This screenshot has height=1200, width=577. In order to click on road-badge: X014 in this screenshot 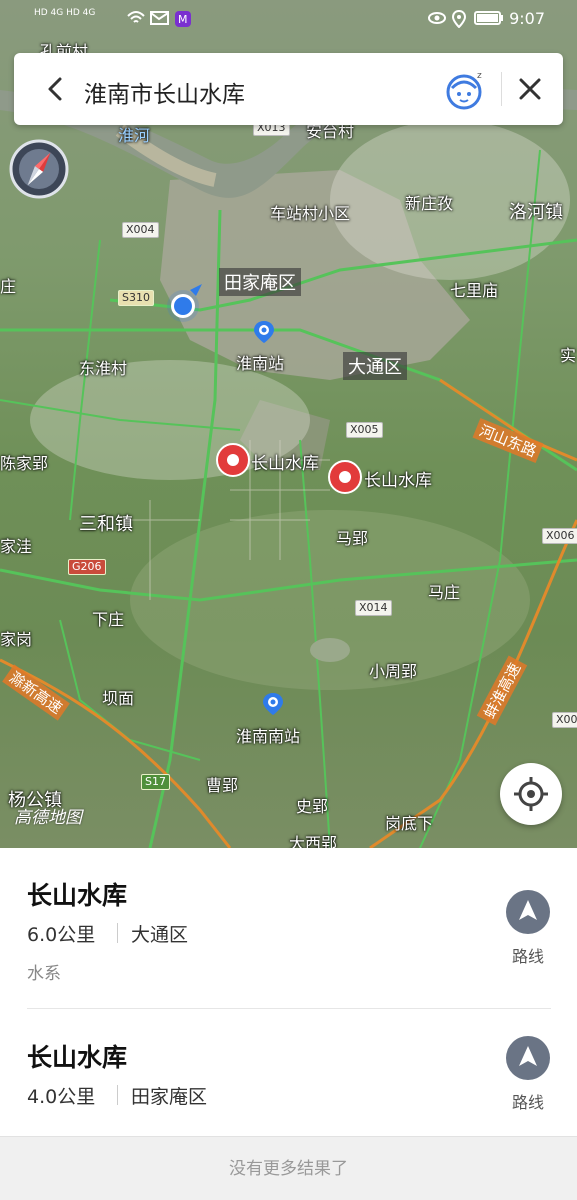, I will do `click(373, 608)`.